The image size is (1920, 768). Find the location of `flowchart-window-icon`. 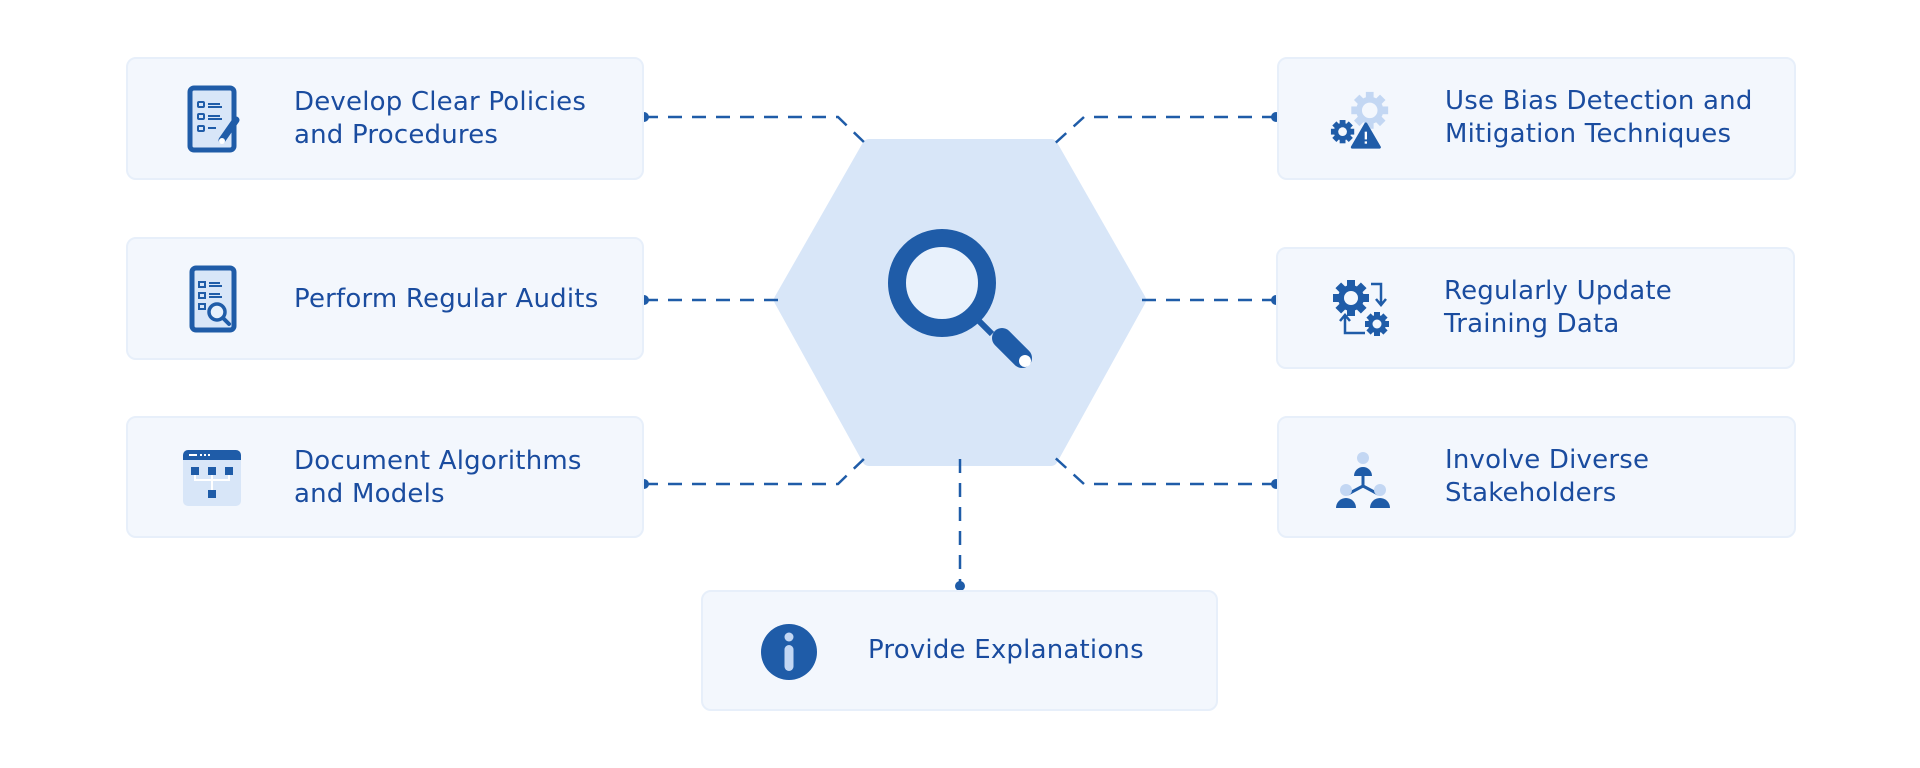

flowchart-window-icon is located at coordinates (212, 478).